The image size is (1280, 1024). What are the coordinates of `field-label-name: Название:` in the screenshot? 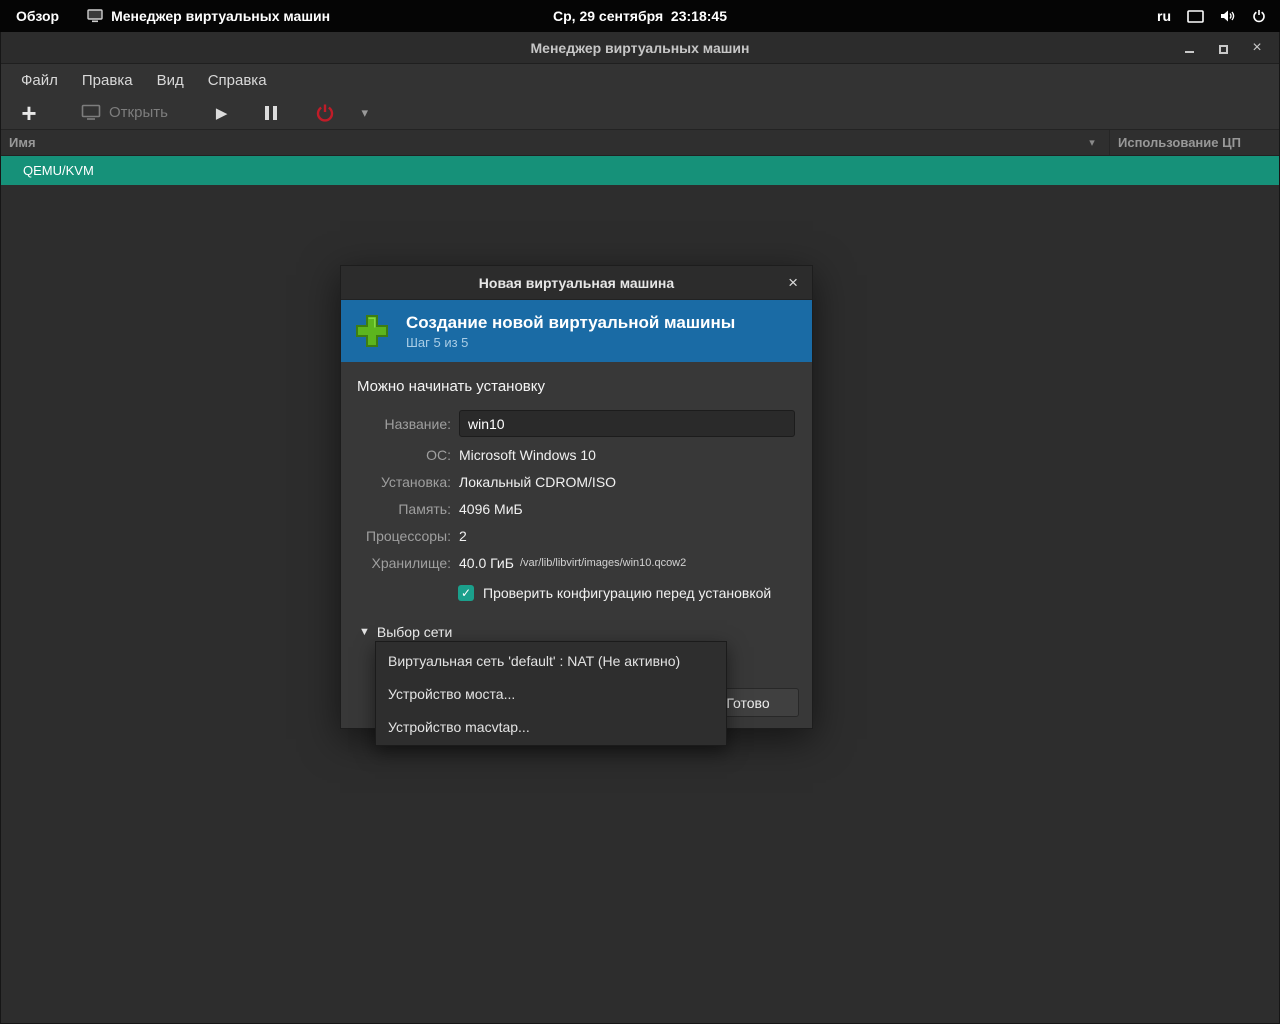 It's located at (417, 423).